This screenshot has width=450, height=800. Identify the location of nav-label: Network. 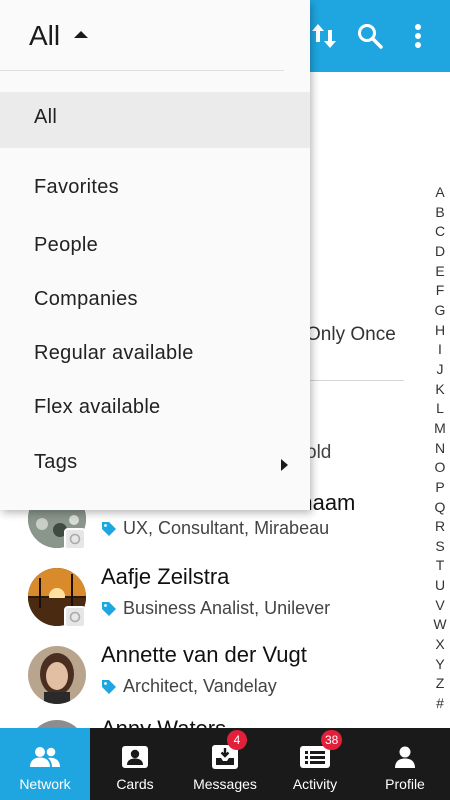
(45, 784).